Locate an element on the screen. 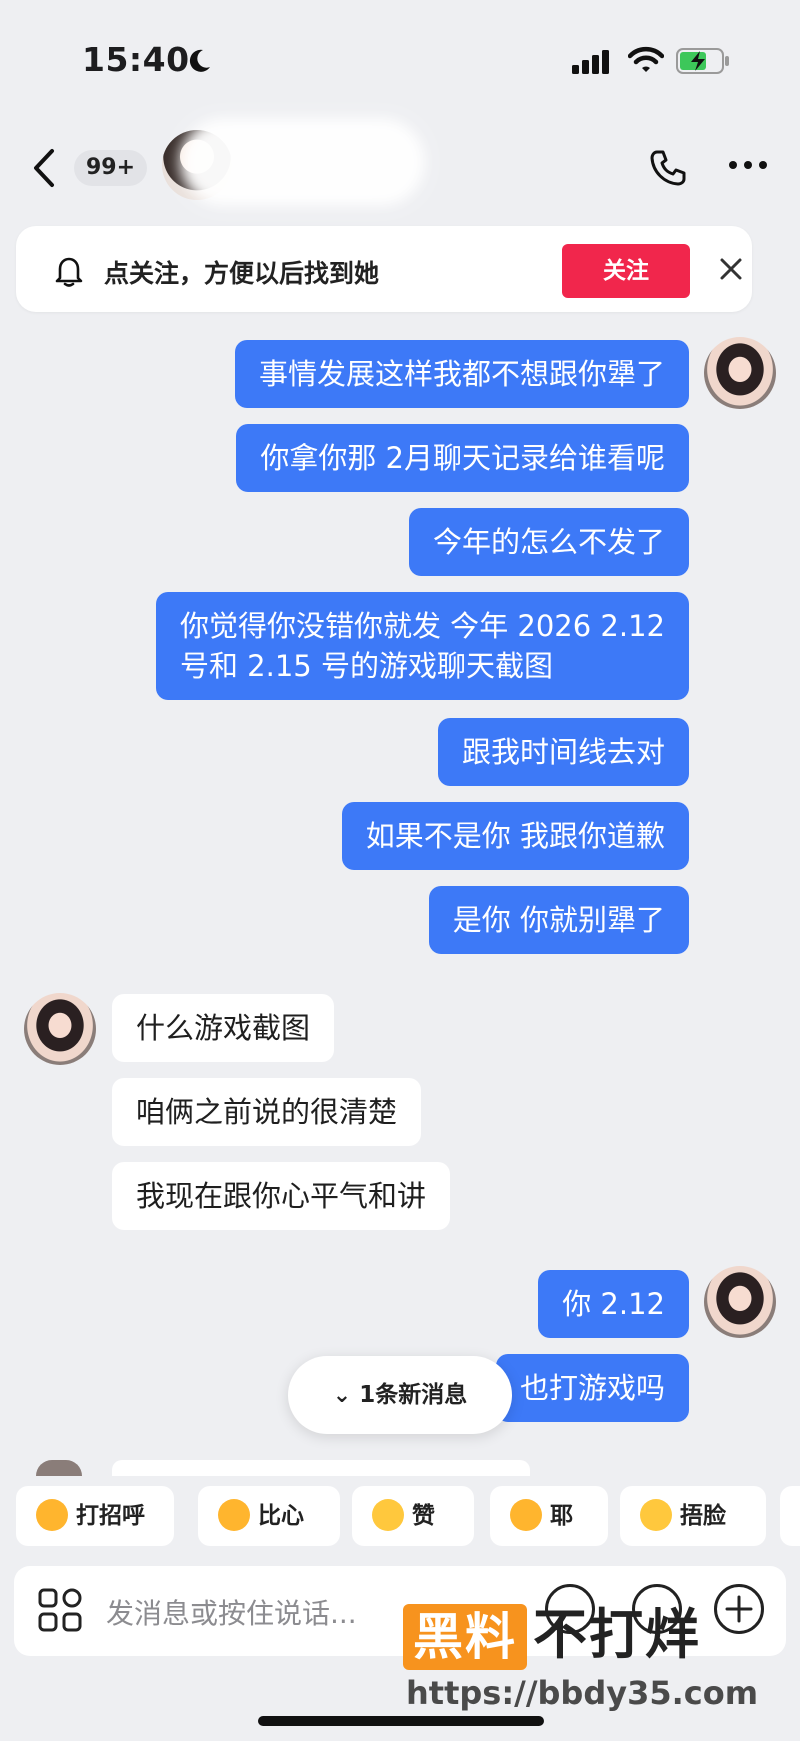 The height and width of the screenshot is (1741, 800). victory-emoji-icon is located at coordinates (526, 1514).